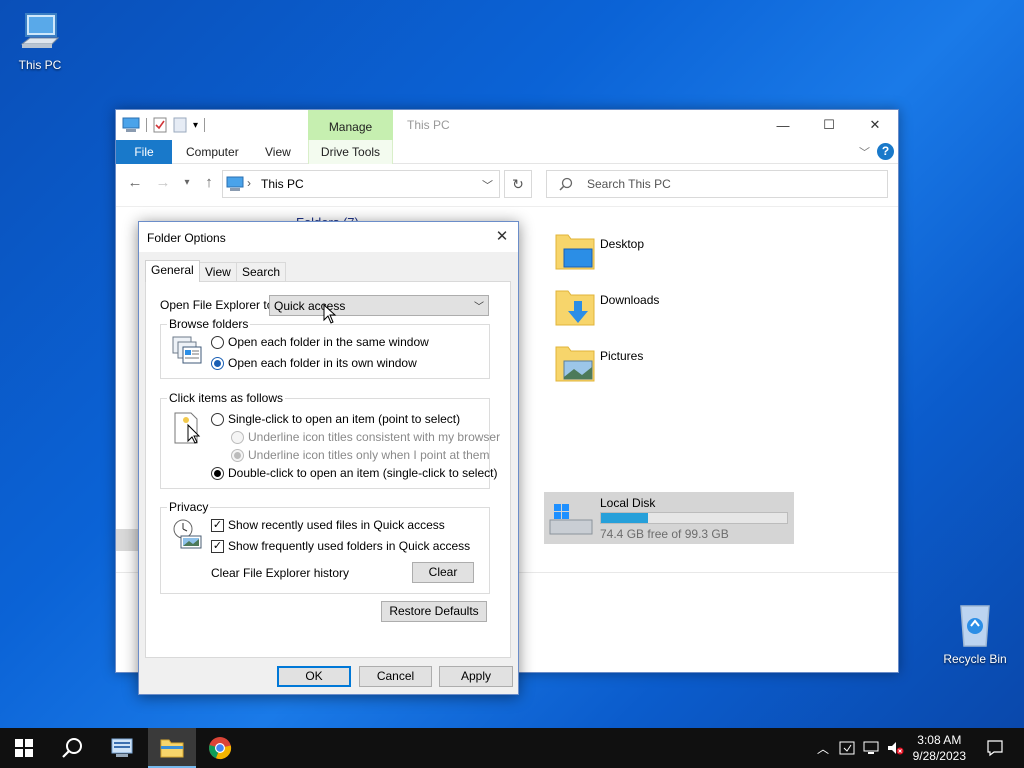 This screenshot has width=1024, height=768. I want to click on search-placeholder: Search This PC, so click(629, 184).